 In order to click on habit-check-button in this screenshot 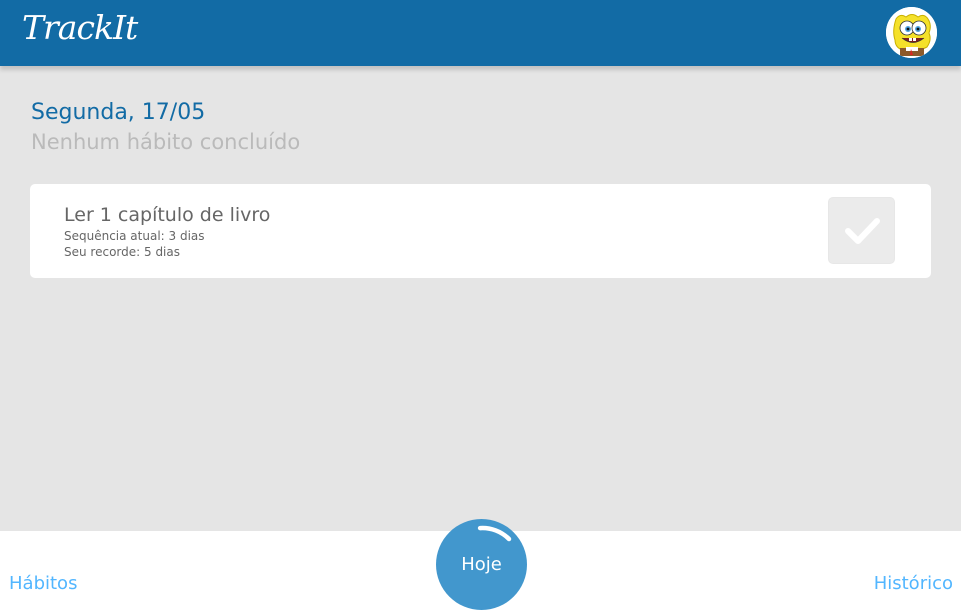, I will do `click(861, 230)`.